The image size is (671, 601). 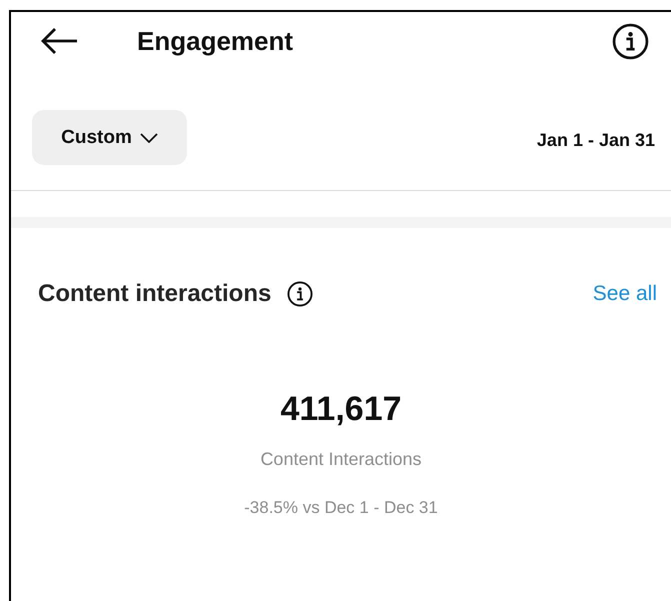 What do you see at coordinates (341, 508) in the screenshot?
I see `comparison-text: -38.5% vs Dec 1 - Dec 31` at bounding box center [341, 508].